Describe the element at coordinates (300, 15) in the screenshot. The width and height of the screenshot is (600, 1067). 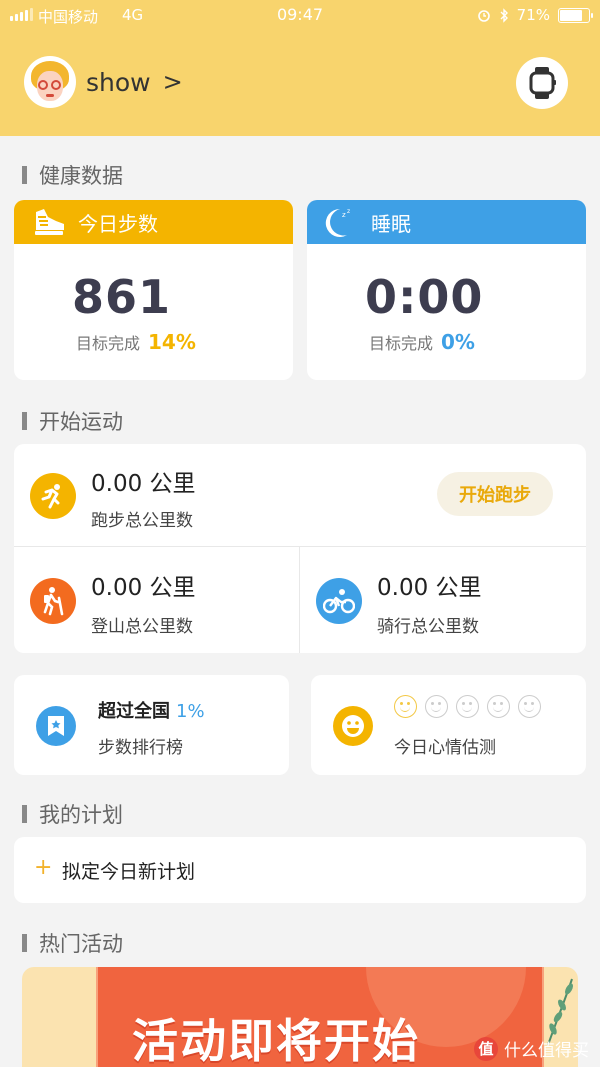
I see `status-bar: 中国移动 4G 09:47 71%` at that location.